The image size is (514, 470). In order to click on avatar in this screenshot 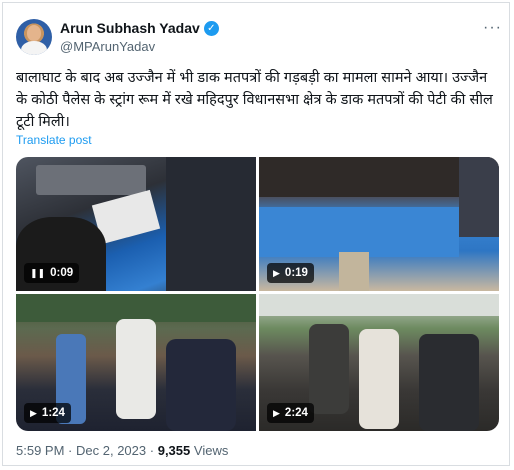, I will do `click(34, 37)`.